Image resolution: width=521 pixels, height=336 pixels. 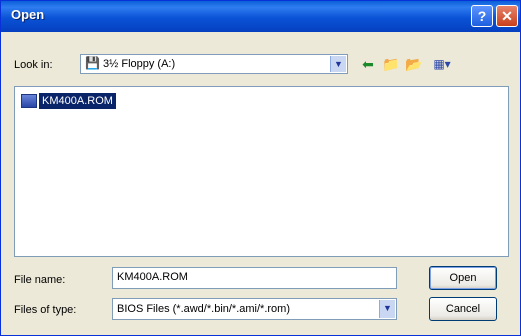 I want to click on look-in-label: Look in:, so click(x=33, y=65).